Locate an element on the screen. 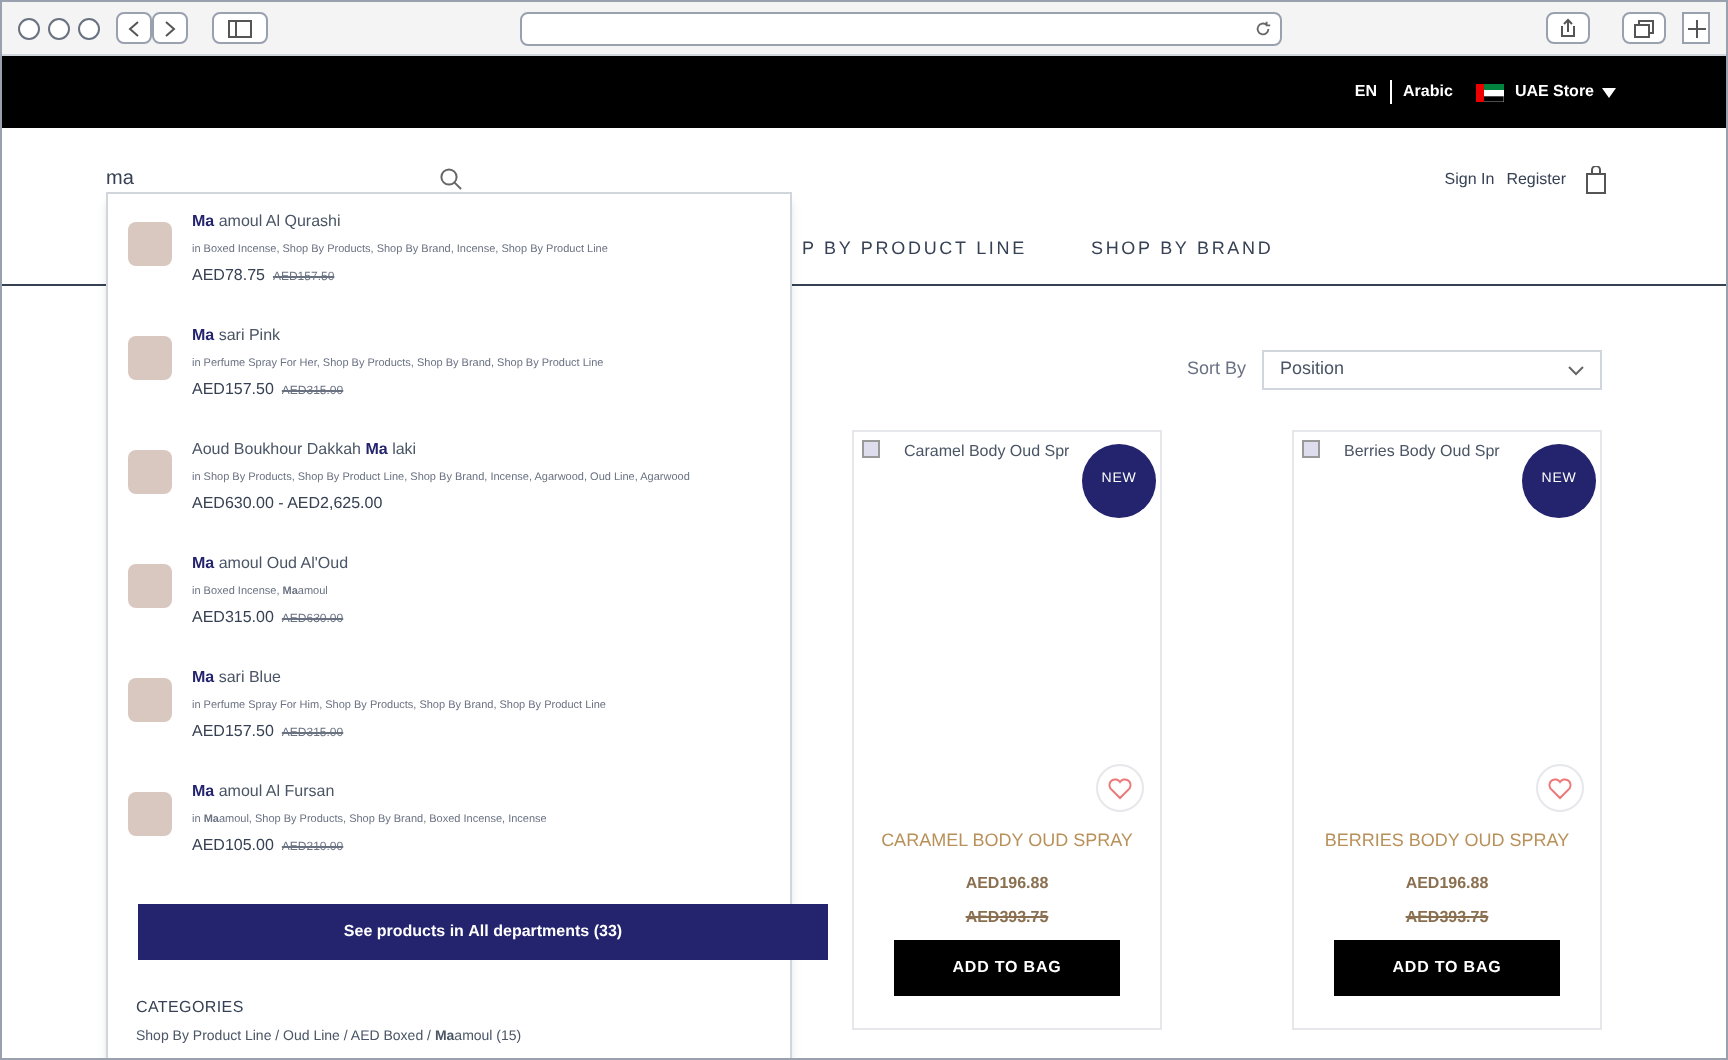 This screenshot has width=1728, height=1060. flag-icon is located at coordinates (1490, 92).